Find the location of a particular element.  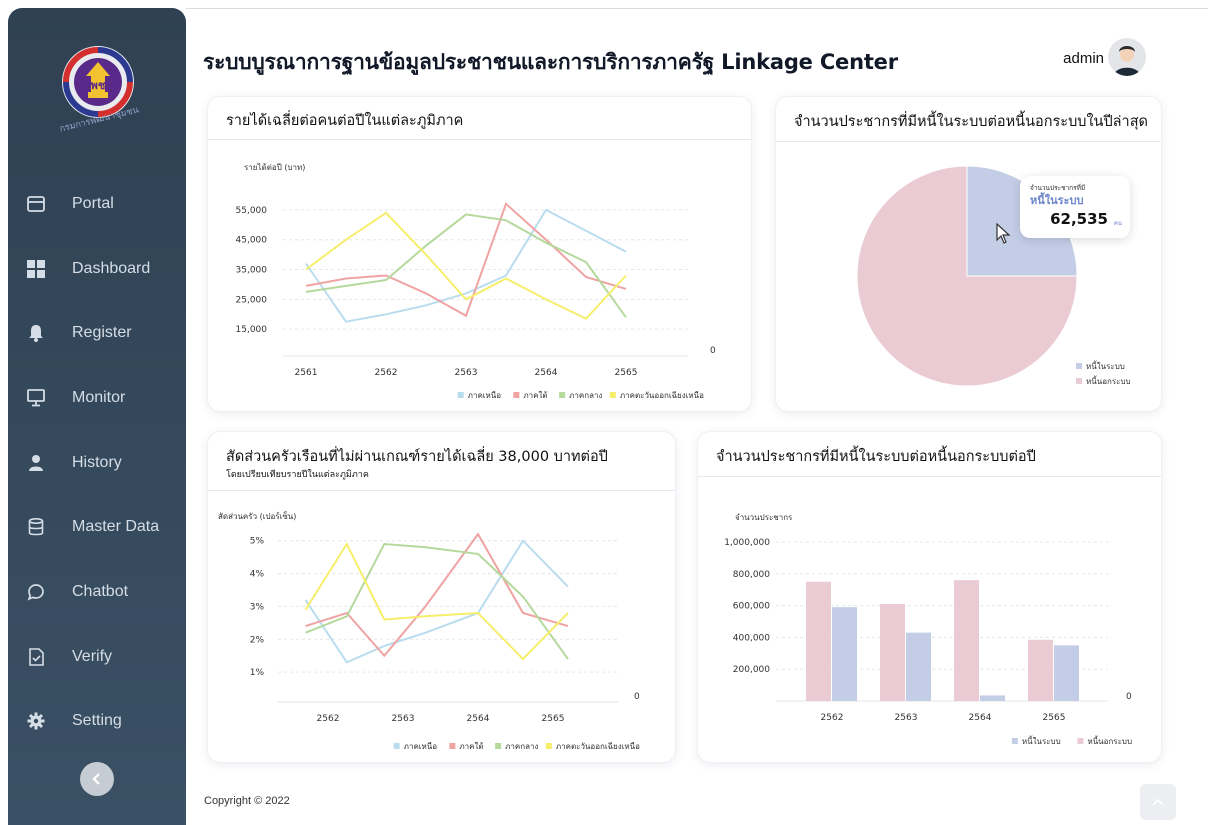

y-tick-label: 15,000 is located at coordinates (252, 330).